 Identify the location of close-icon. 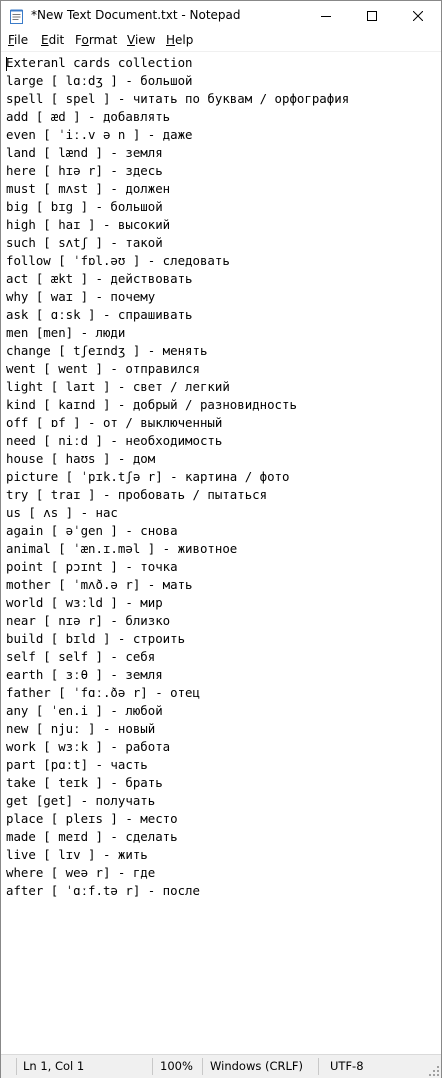
(418, 16).